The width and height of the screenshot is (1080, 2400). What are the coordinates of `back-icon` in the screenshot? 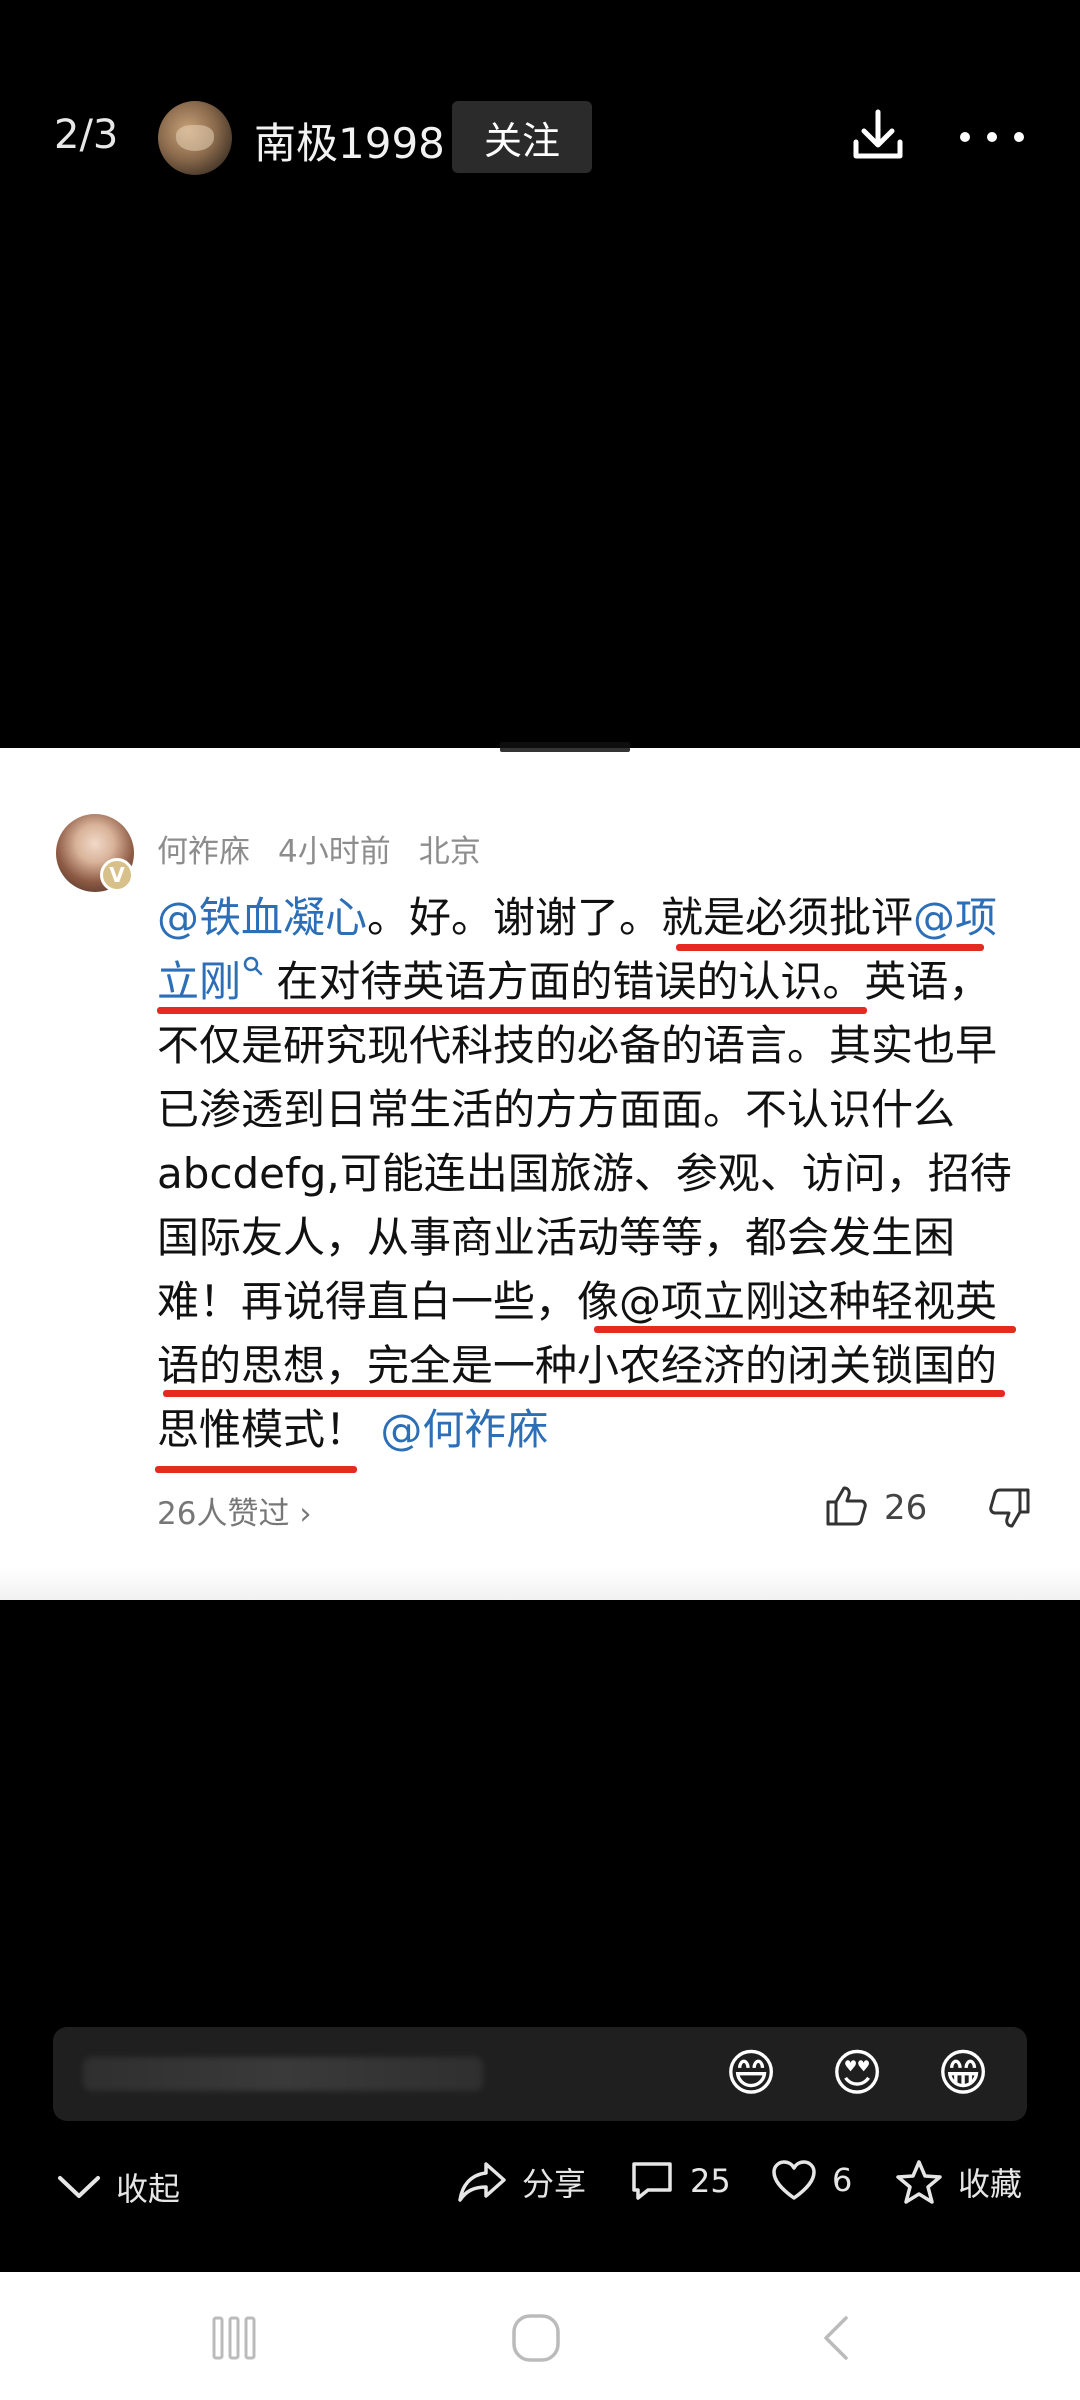 It's located at (838, 2338).